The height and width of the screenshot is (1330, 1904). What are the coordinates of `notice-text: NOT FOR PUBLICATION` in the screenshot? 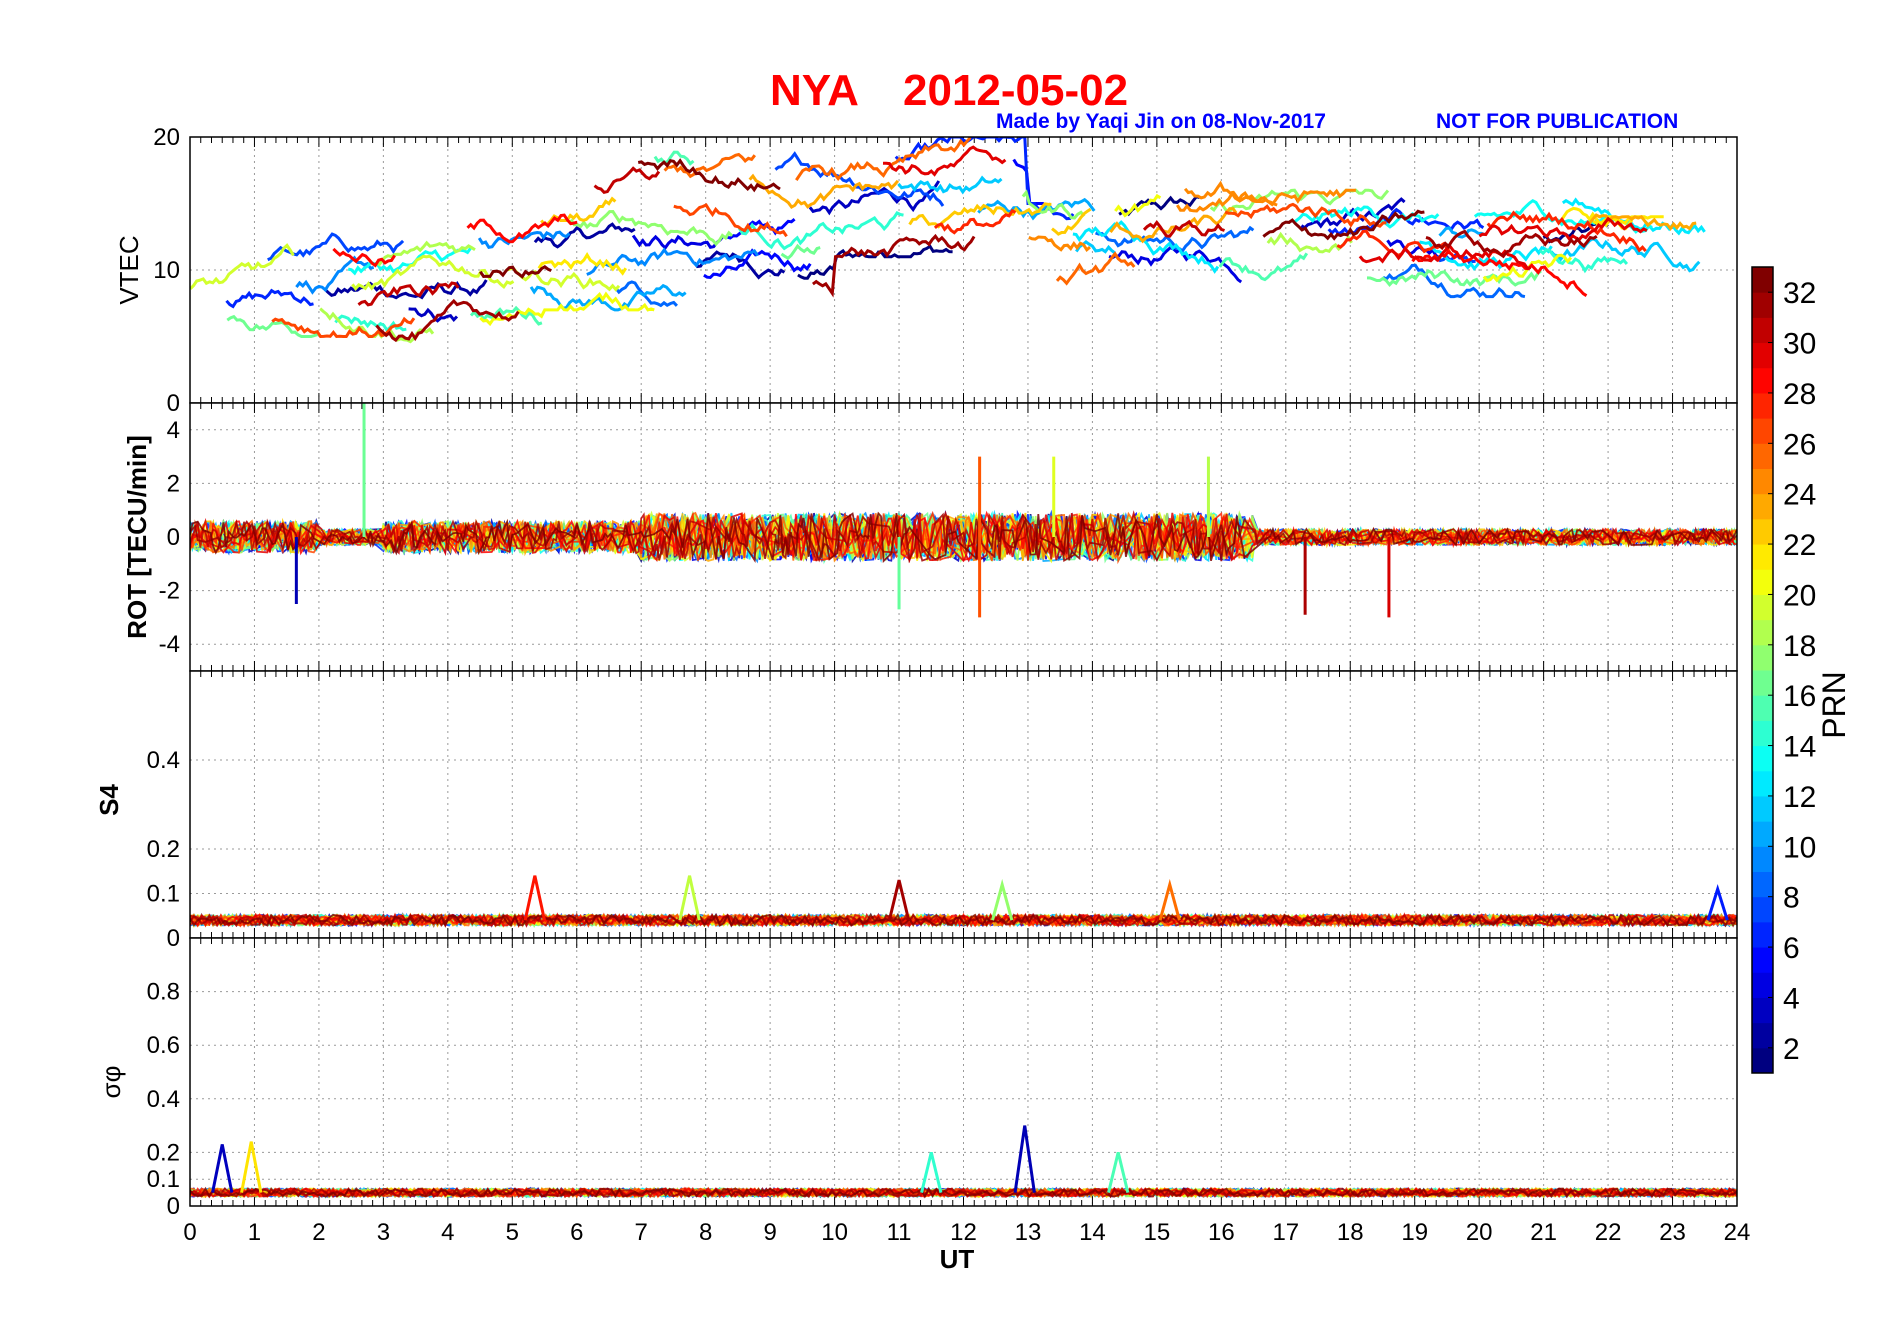 It's located at (1557, 121).